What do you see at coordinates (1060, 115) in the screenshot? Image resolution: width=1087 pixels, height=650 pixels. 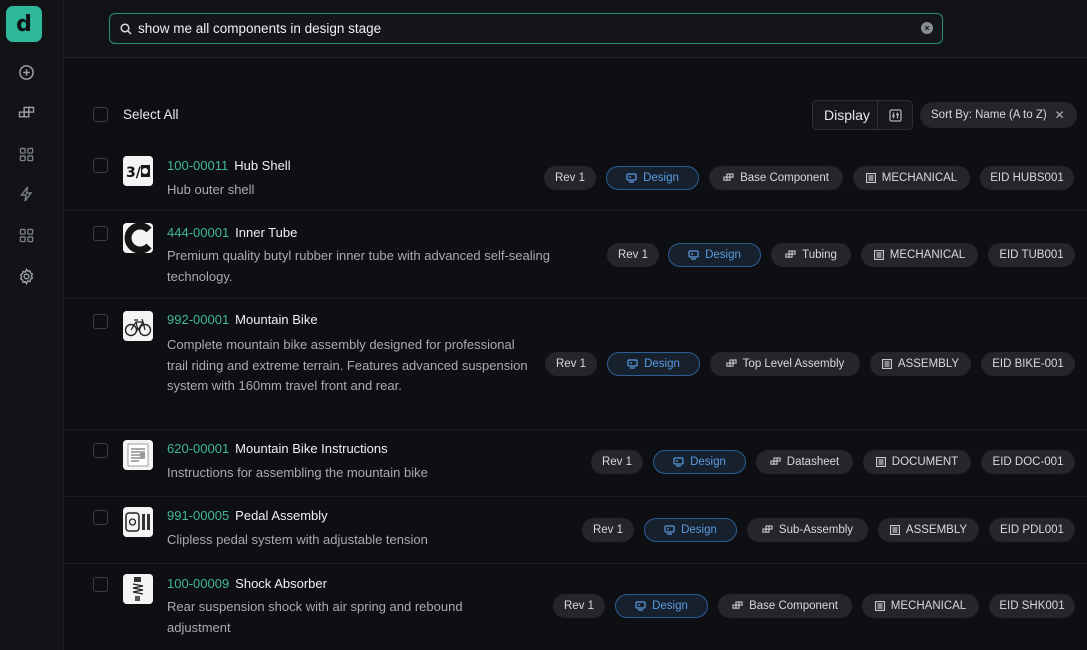 I see `clear-sort-icon: ✕` at bounding box center [1060, 115].